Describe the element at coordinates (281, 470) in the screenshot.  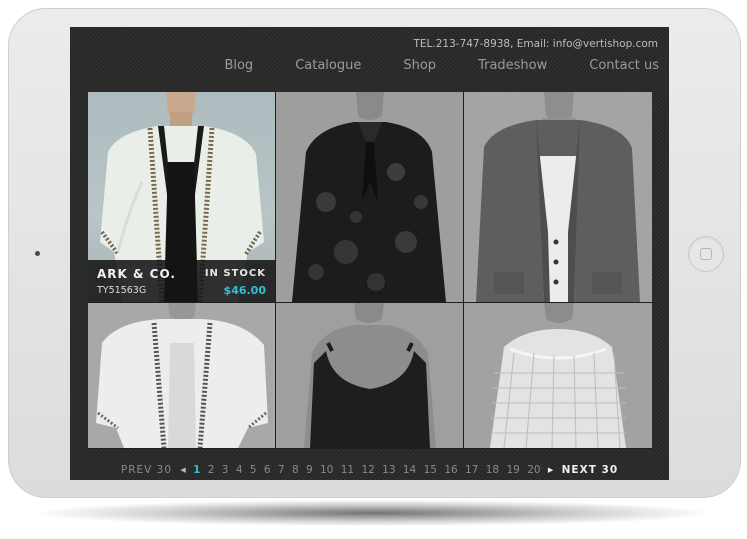
I see `page-link: 7` at that location.